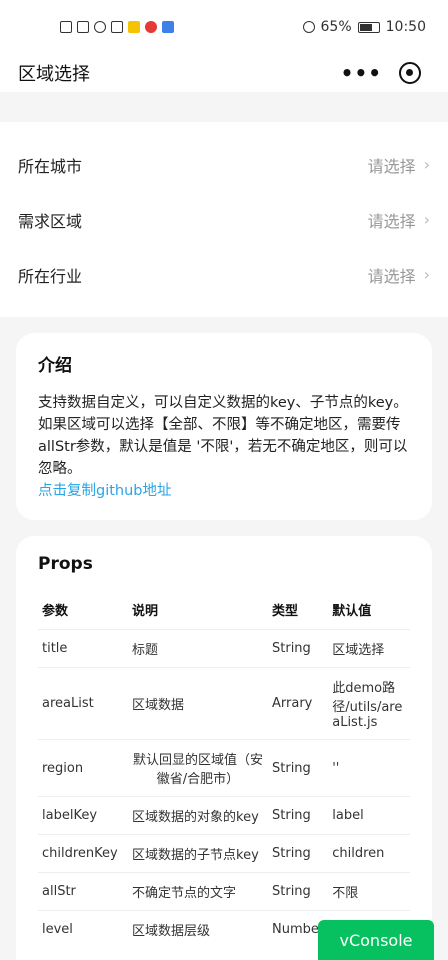 Image resolution: width=448 pixels, height=960 pixels. I want to click on table-row: title 标题 String 区域选择, so click(224, 648).